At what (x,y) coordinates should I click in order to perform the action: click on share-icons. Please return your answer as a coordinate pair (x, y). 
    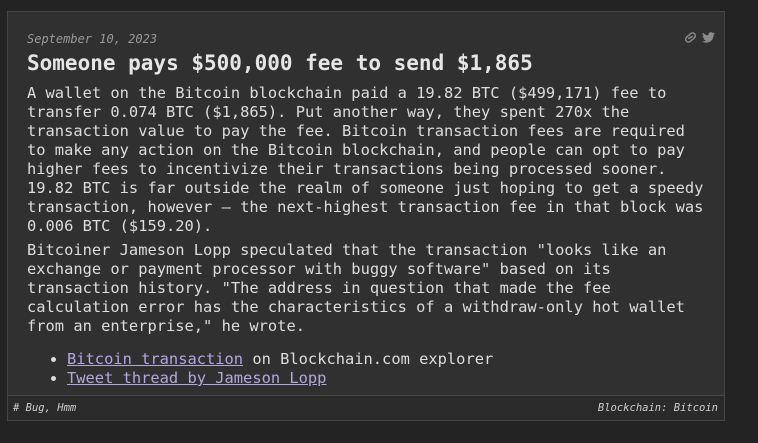
    Looking at the image, I should click on (699, 37).